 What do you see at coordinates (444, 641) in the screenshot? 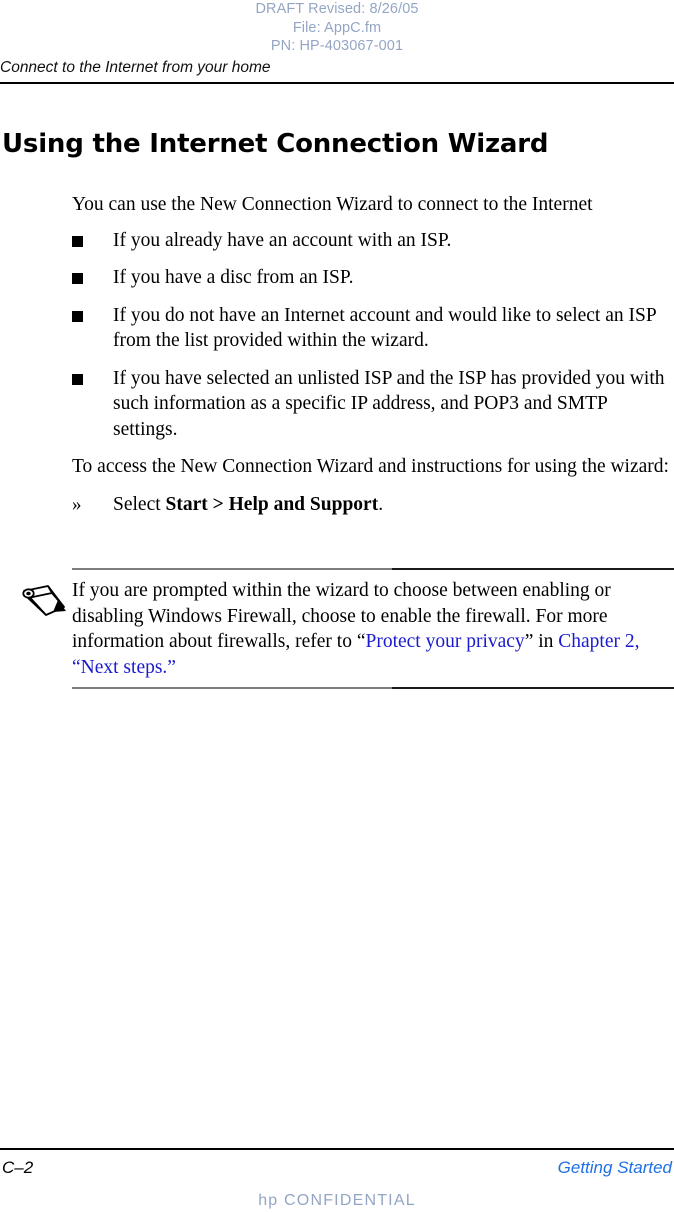
I see `link-protect-your-privacy: Protect your privacy` at bounding box center [444, 641].